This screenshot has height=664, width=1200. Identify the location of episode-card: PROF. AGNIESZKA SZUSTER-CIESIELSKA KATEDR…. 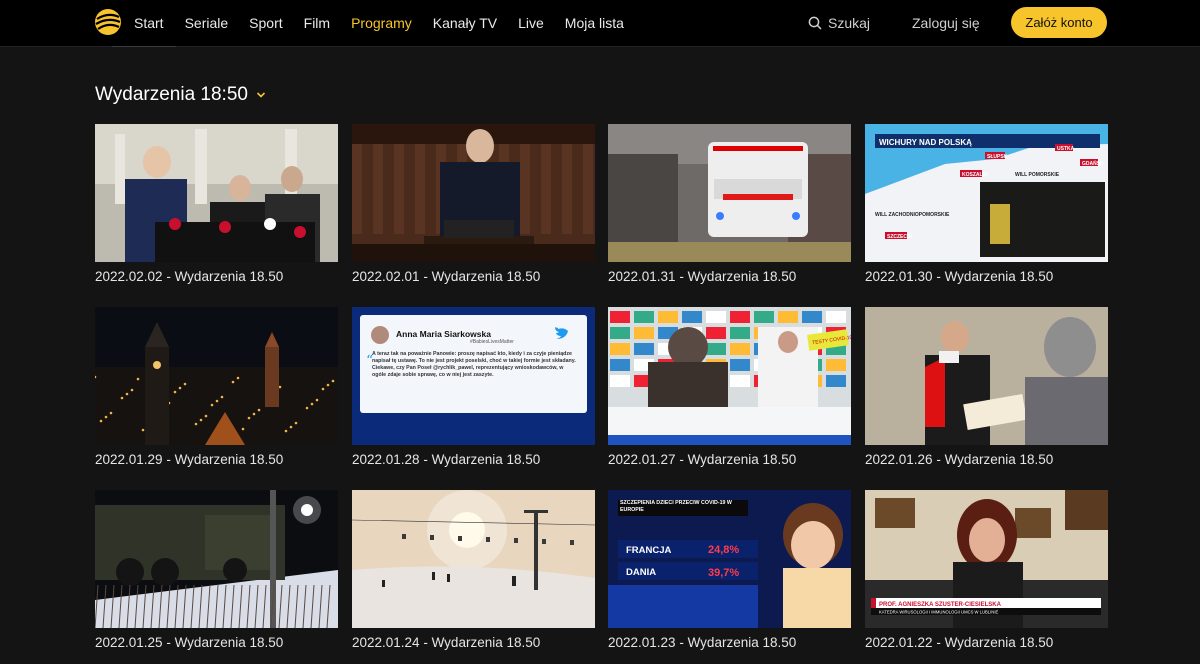
(986, 570).